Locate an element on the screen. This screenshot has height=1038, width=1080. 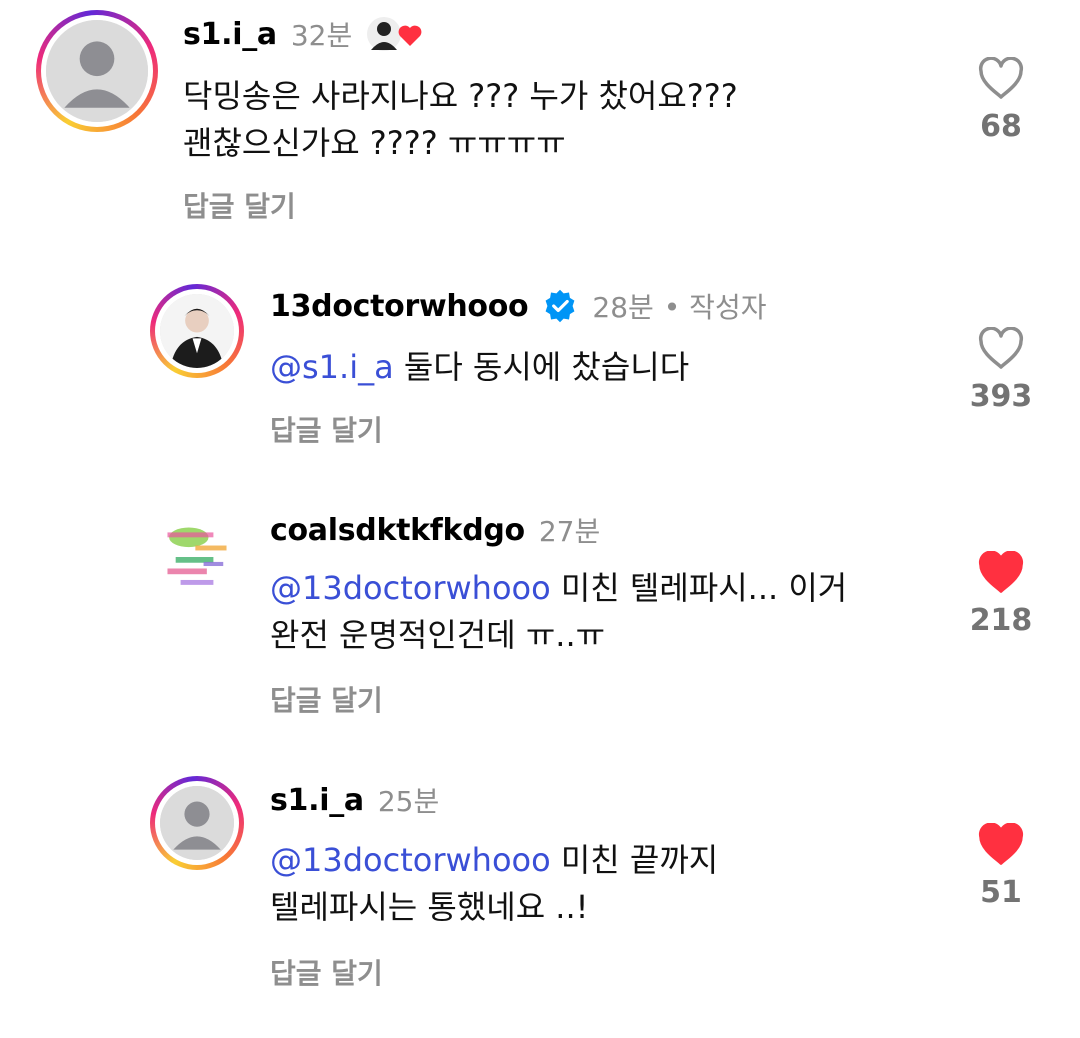
comment-line: 닥밍송은 사라지나요 ??? 누가 찼어요??? is located at coordinates (460, 96).